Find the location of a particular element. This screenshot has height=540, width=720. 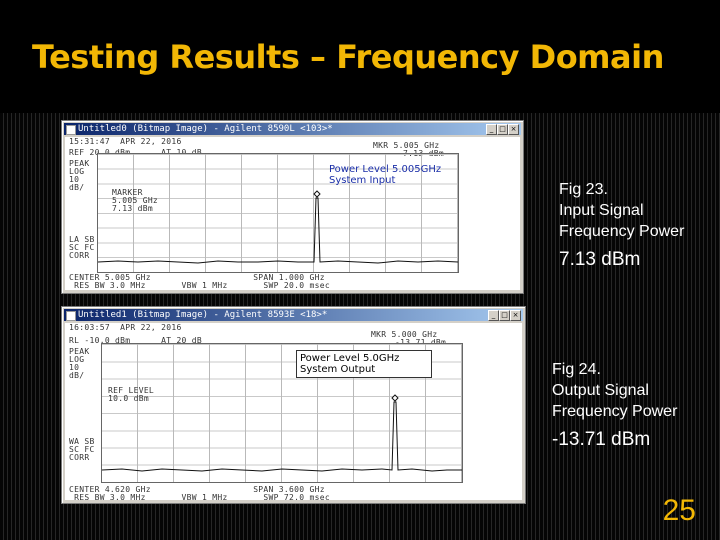

figure-number: Fig 23. is located at coordinates (583, 189).